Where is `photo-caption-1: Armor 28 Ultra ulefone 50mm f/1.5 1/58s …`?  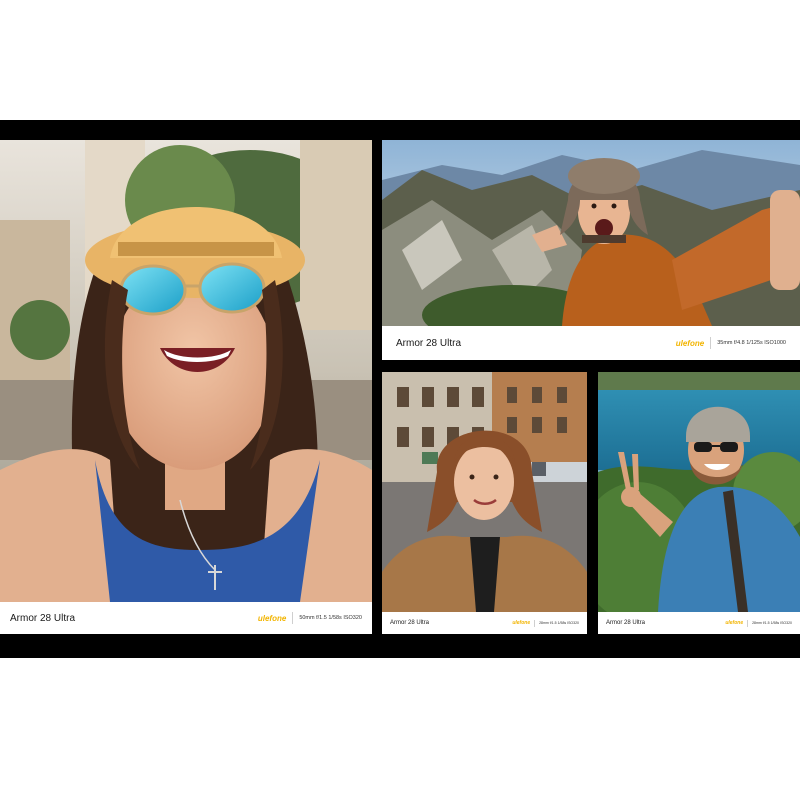
photo-caption-1: Armor 28 Ultra ulefone 50mm f/1.5 1/58s … is located at coordinates (186, 618).